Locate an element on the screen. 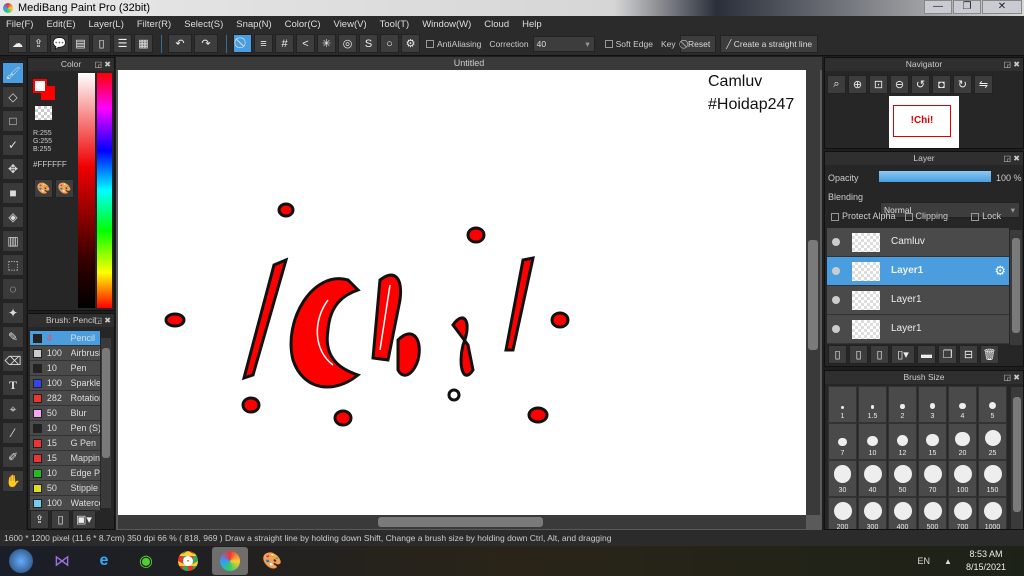 The height and width of the screenshot is (576, 1024). brush-size-cell: 3 is located at coordinates (932, 404).